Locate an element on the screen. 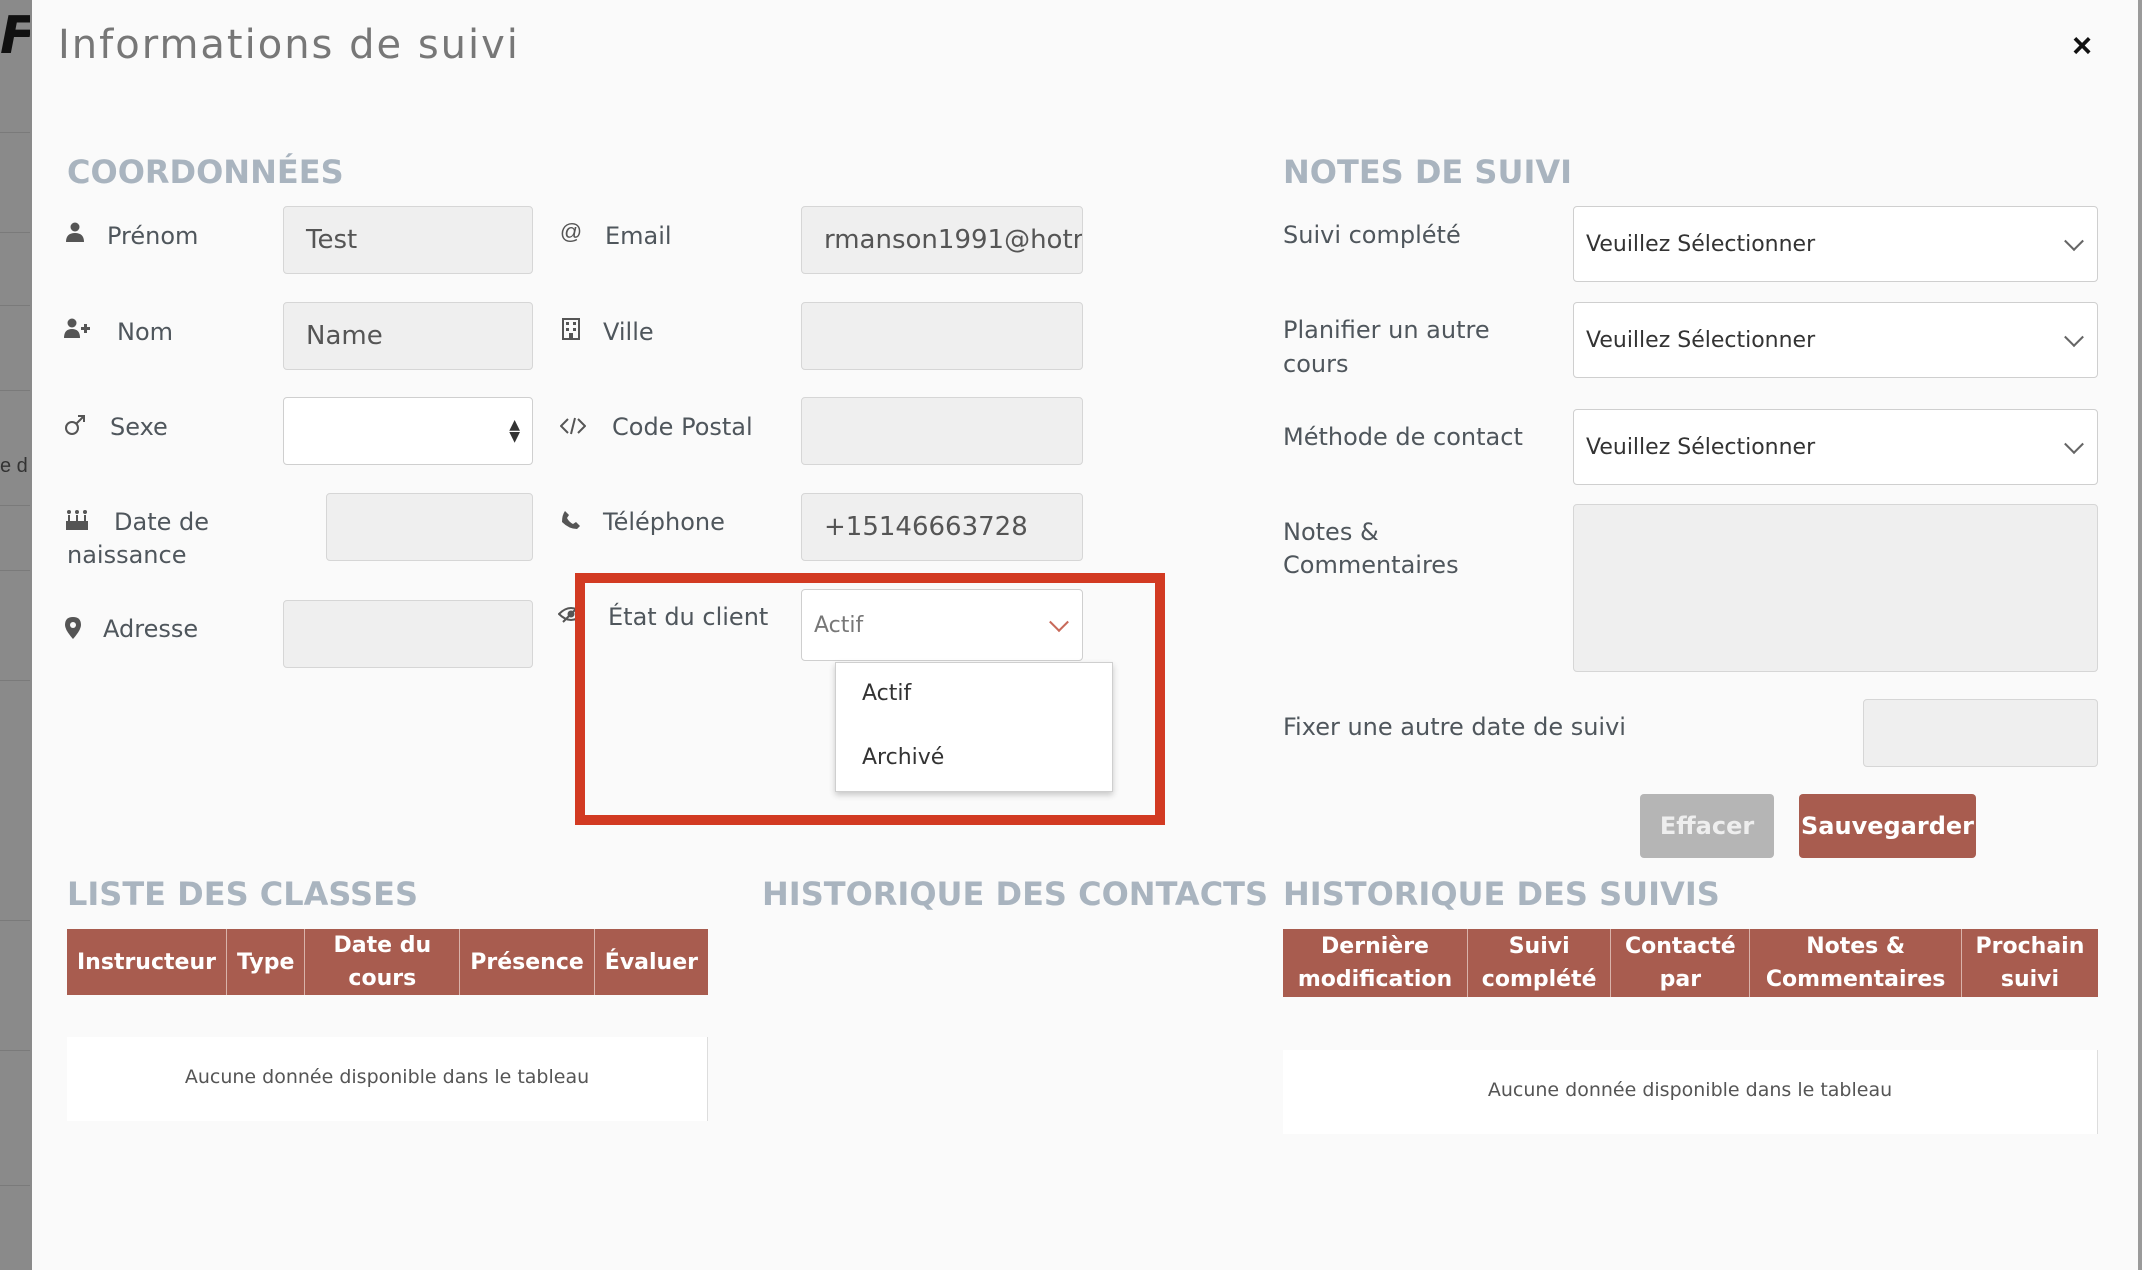  phone-icon is located at coordinates (571, 523).